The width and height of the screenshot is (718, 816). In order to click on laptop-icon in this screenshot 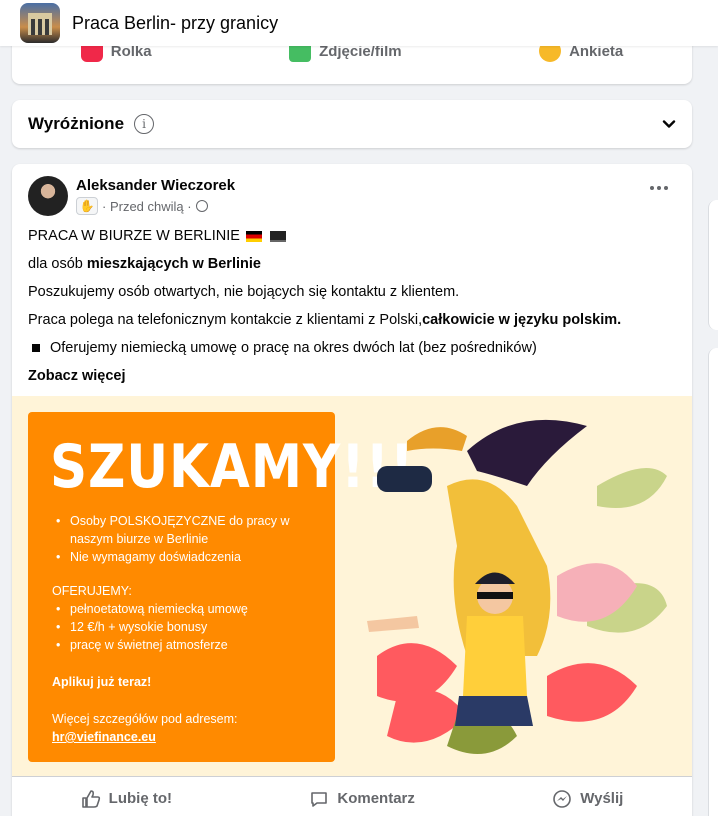, I will do `click(277, 236)`.